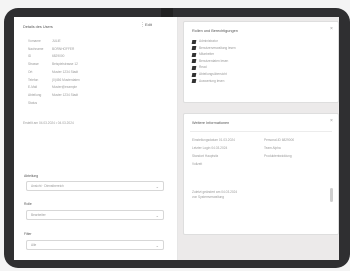 The height and width of the screenshot is (271, 350). What do you see at coordinates (331, 195) in the screenshot?
I see `scrollbar-thumb` at bounding box center [331, 195].